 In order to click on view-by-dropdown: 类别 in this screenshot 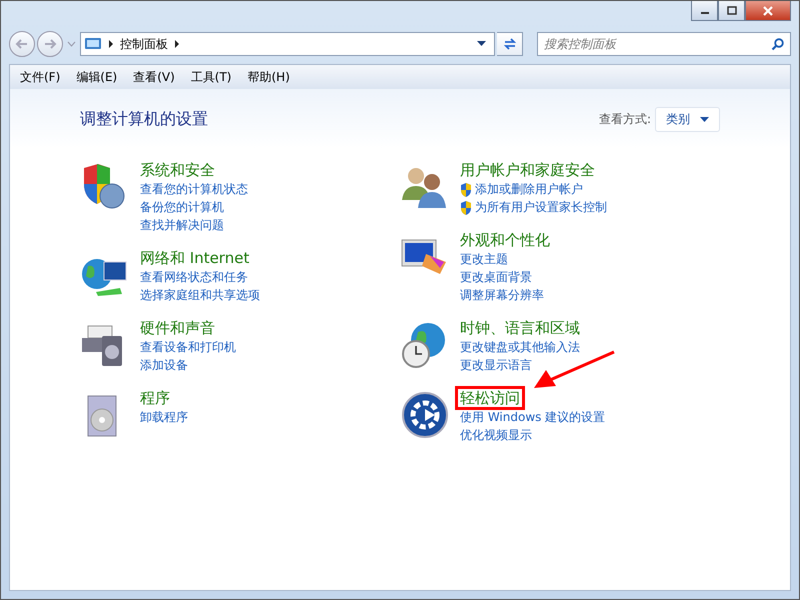, I will do `click(687, 119)`.